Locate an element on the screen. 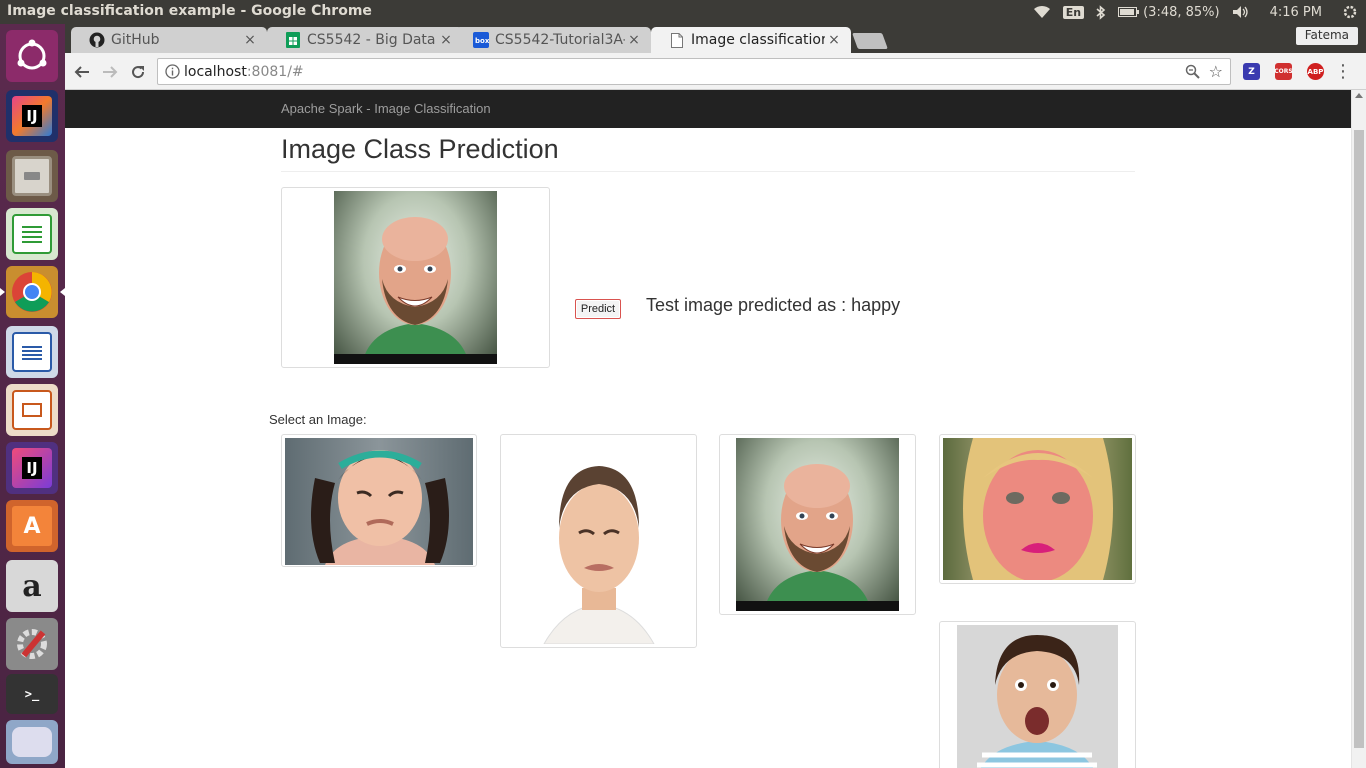 This screenshot has width=1366, height=768. sheets-icon is located at coordinates (293, 40).